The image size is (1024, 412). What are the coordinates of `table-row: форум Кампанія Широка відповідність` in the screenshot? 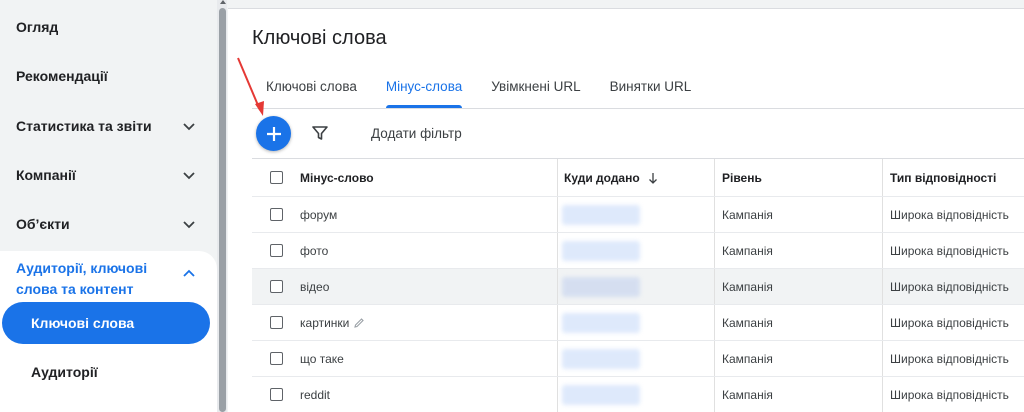 It's located at (638, 215).